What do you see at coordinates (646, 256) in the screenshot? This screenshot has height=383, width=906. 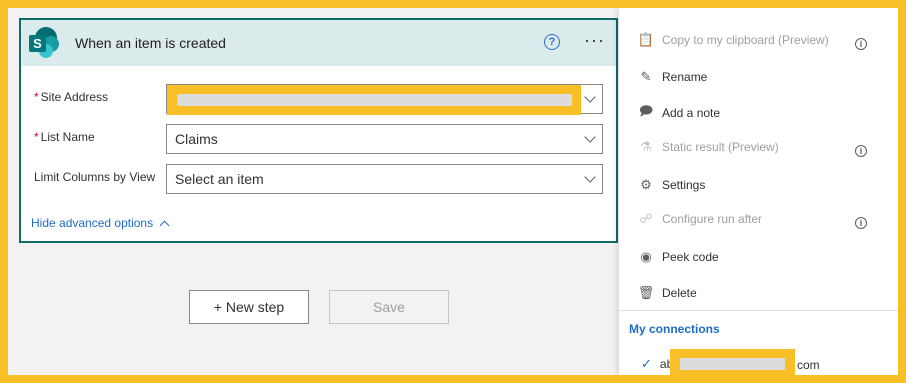 I see `eye-icon: ◉` at bounding box center [646, 256].